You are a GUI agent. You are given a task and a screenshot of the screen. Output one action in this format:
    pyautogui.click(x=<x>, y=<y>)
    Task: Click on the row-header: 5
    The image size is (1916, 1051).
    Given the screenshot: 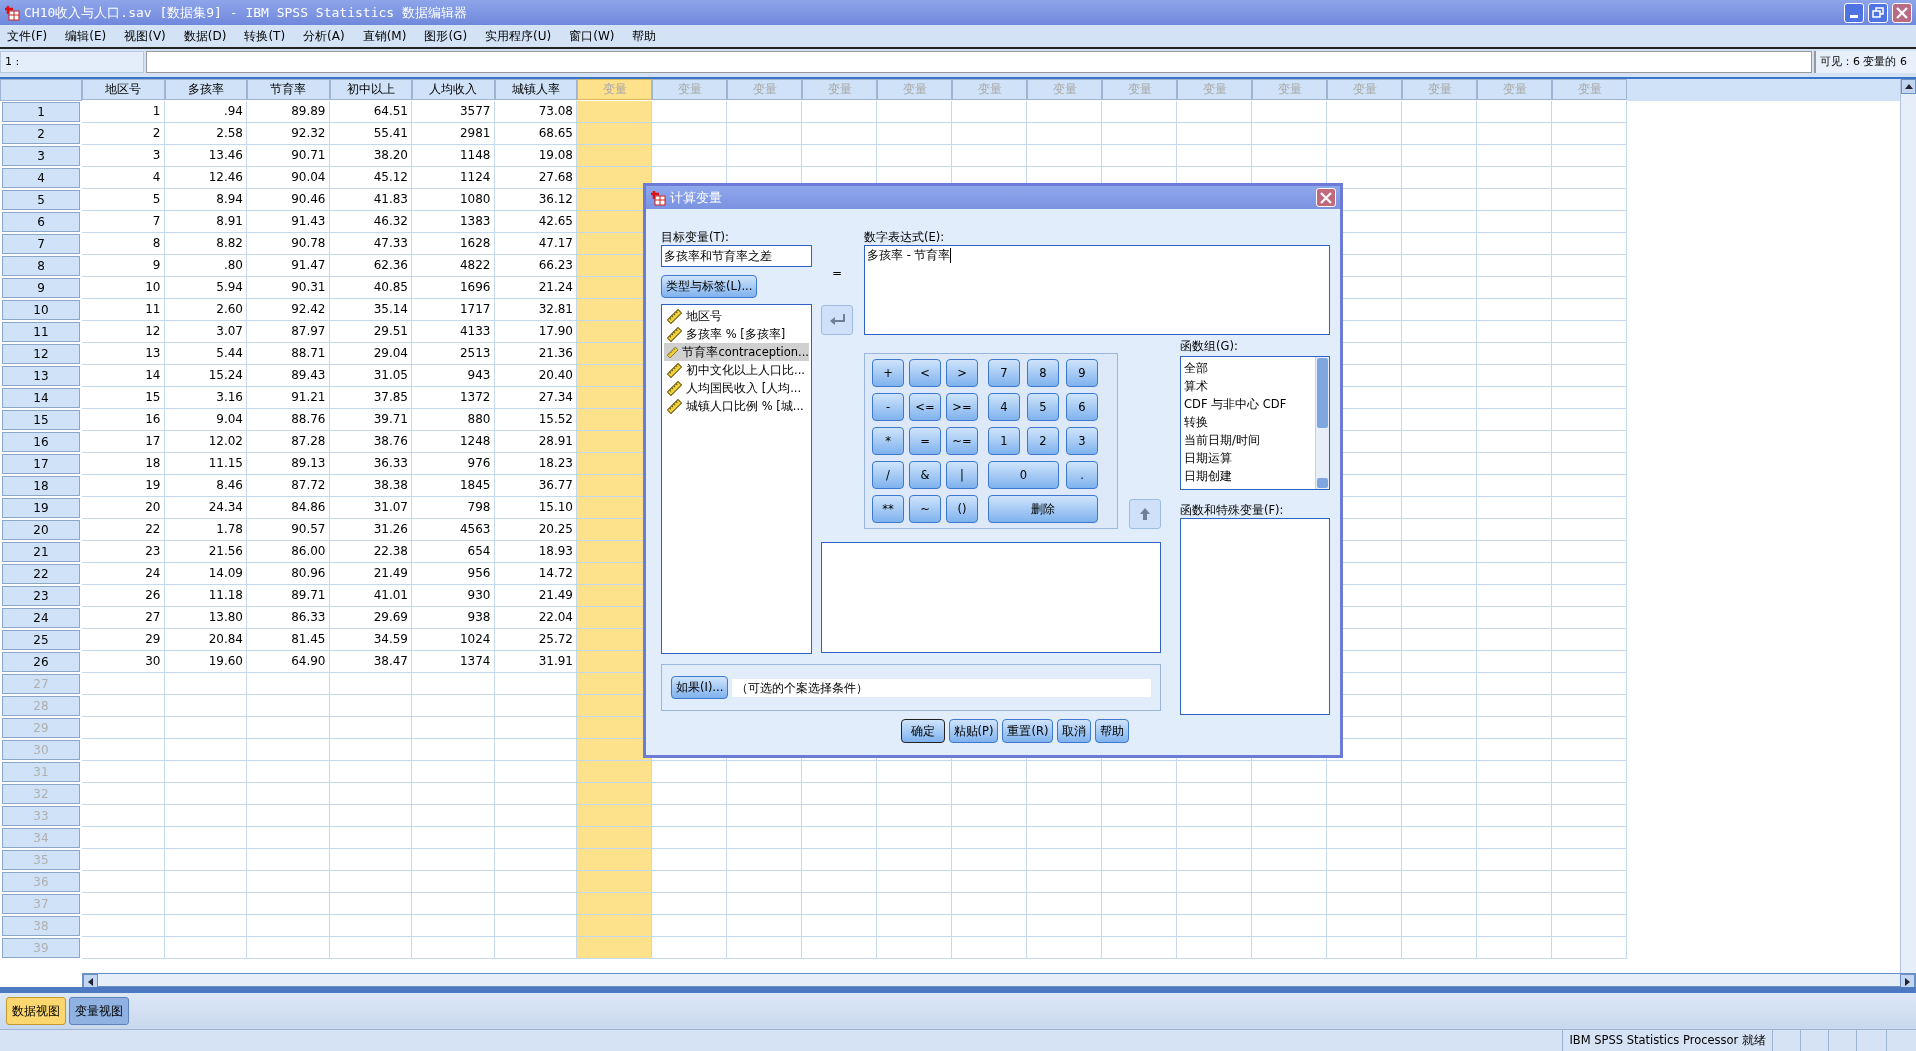 What is the action you would take?
    pyautogui.click(x=41, y=200)
    